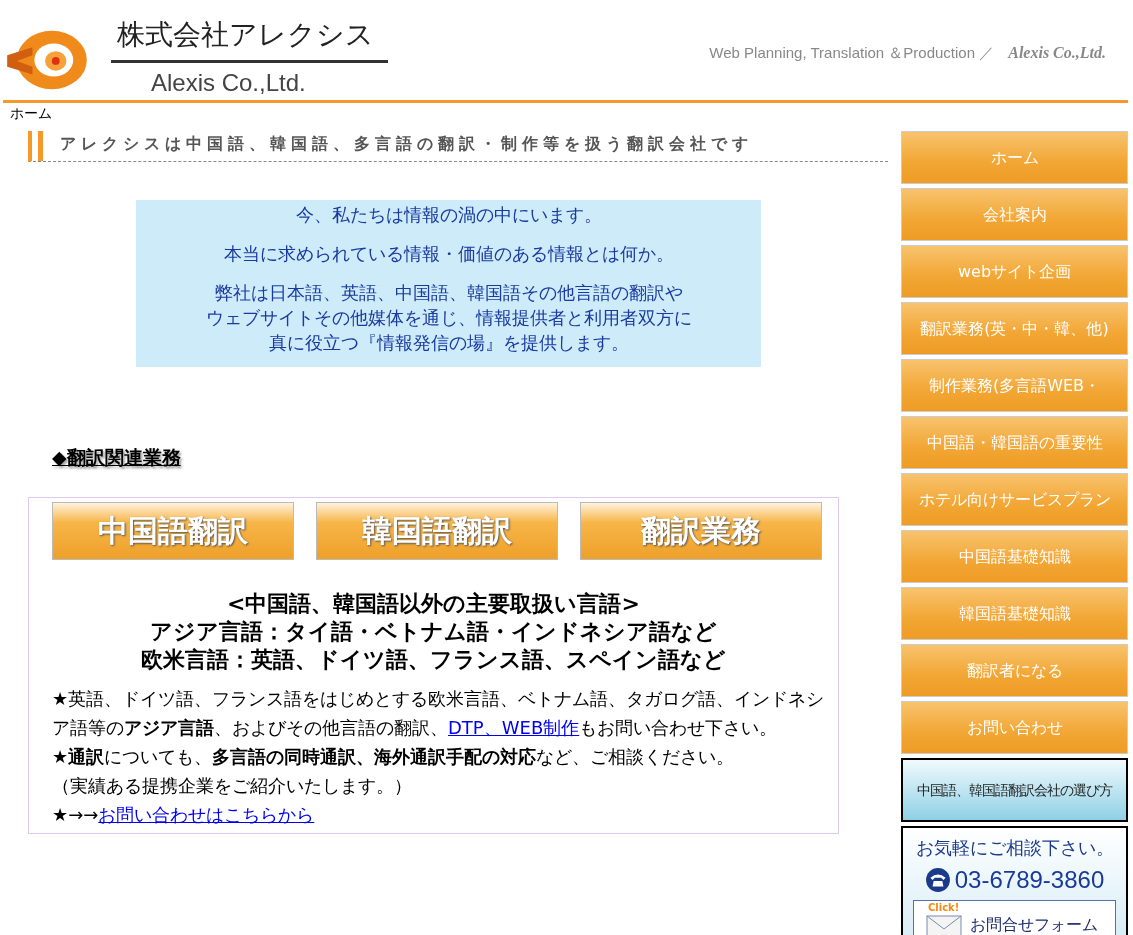 The height and width of the screenshot is (935, 1133). I want to click on company-name-english: Alexis Co.,Ltd., so click(228, 82).